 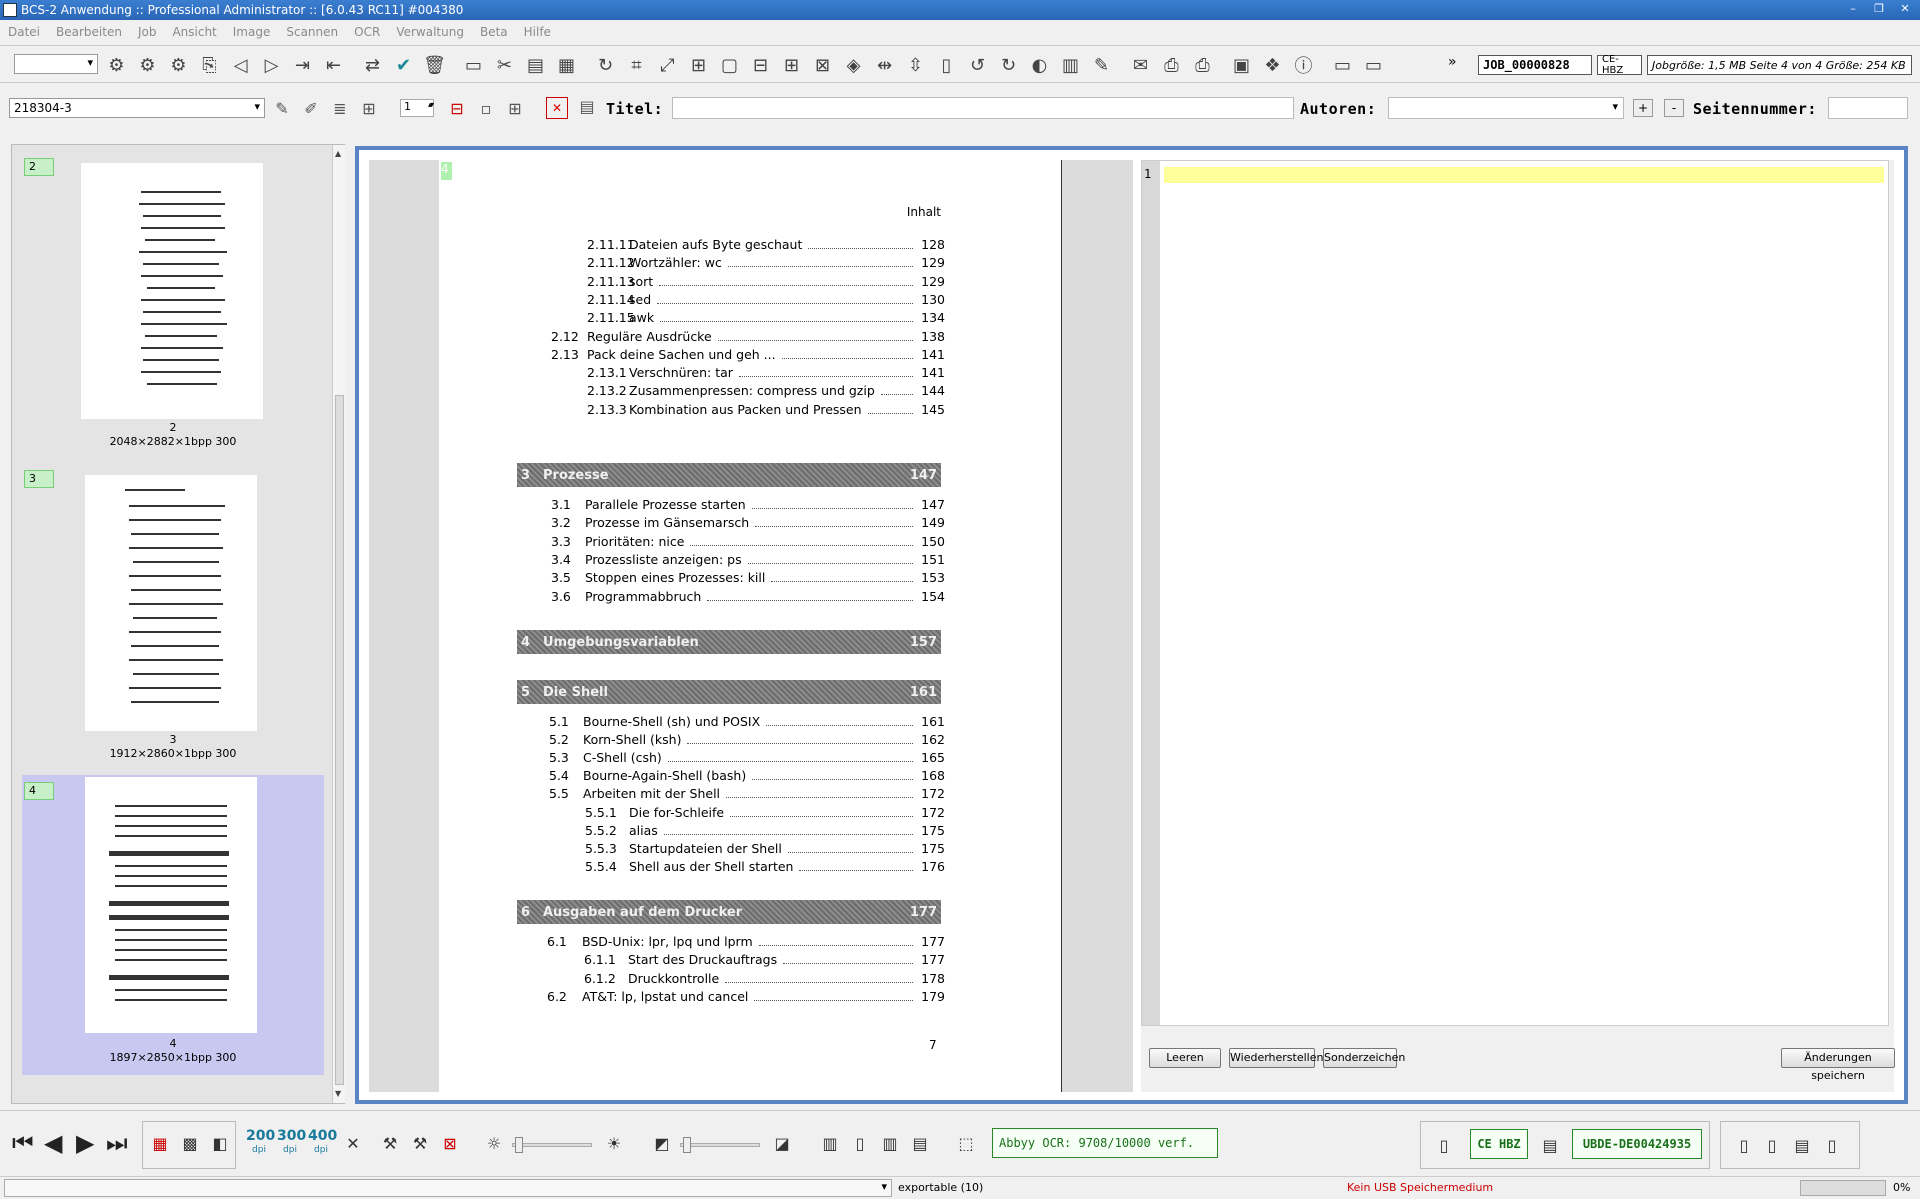 What do you see at coordinates (353, 1143) in the screenshot?
I see `scan-tool-icon: ✕` at bounding box center [353, 1143].